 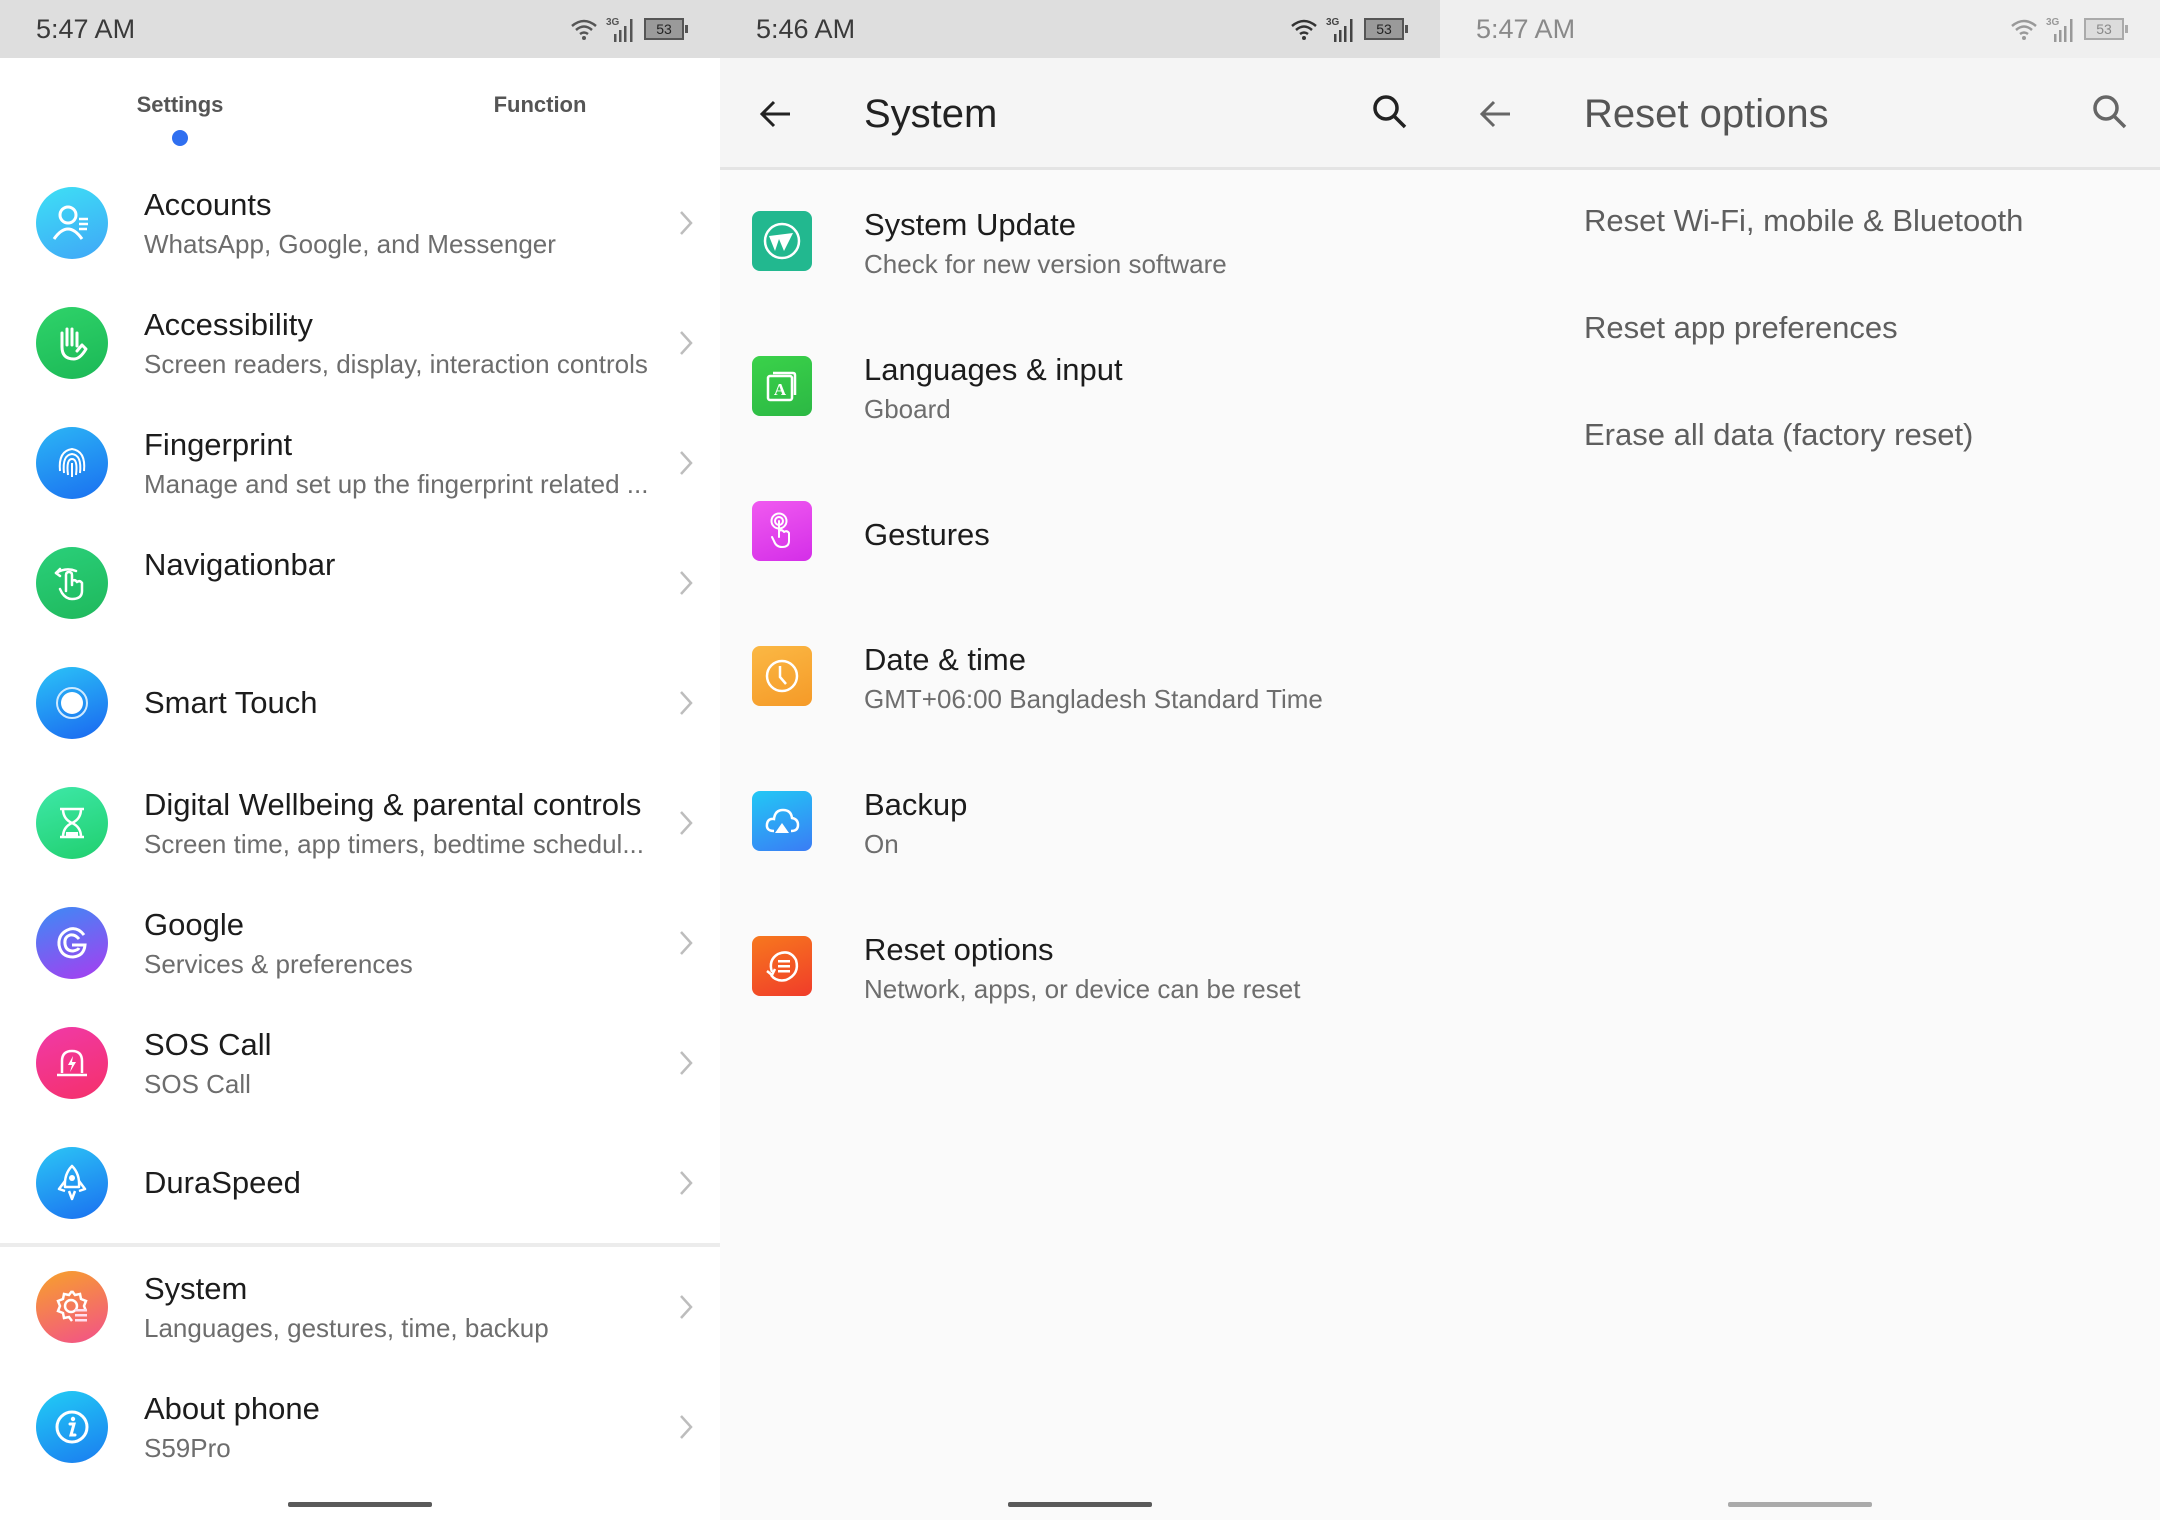 I want to click on system-item-backup: Backup On, so click(x=1080, y=825).